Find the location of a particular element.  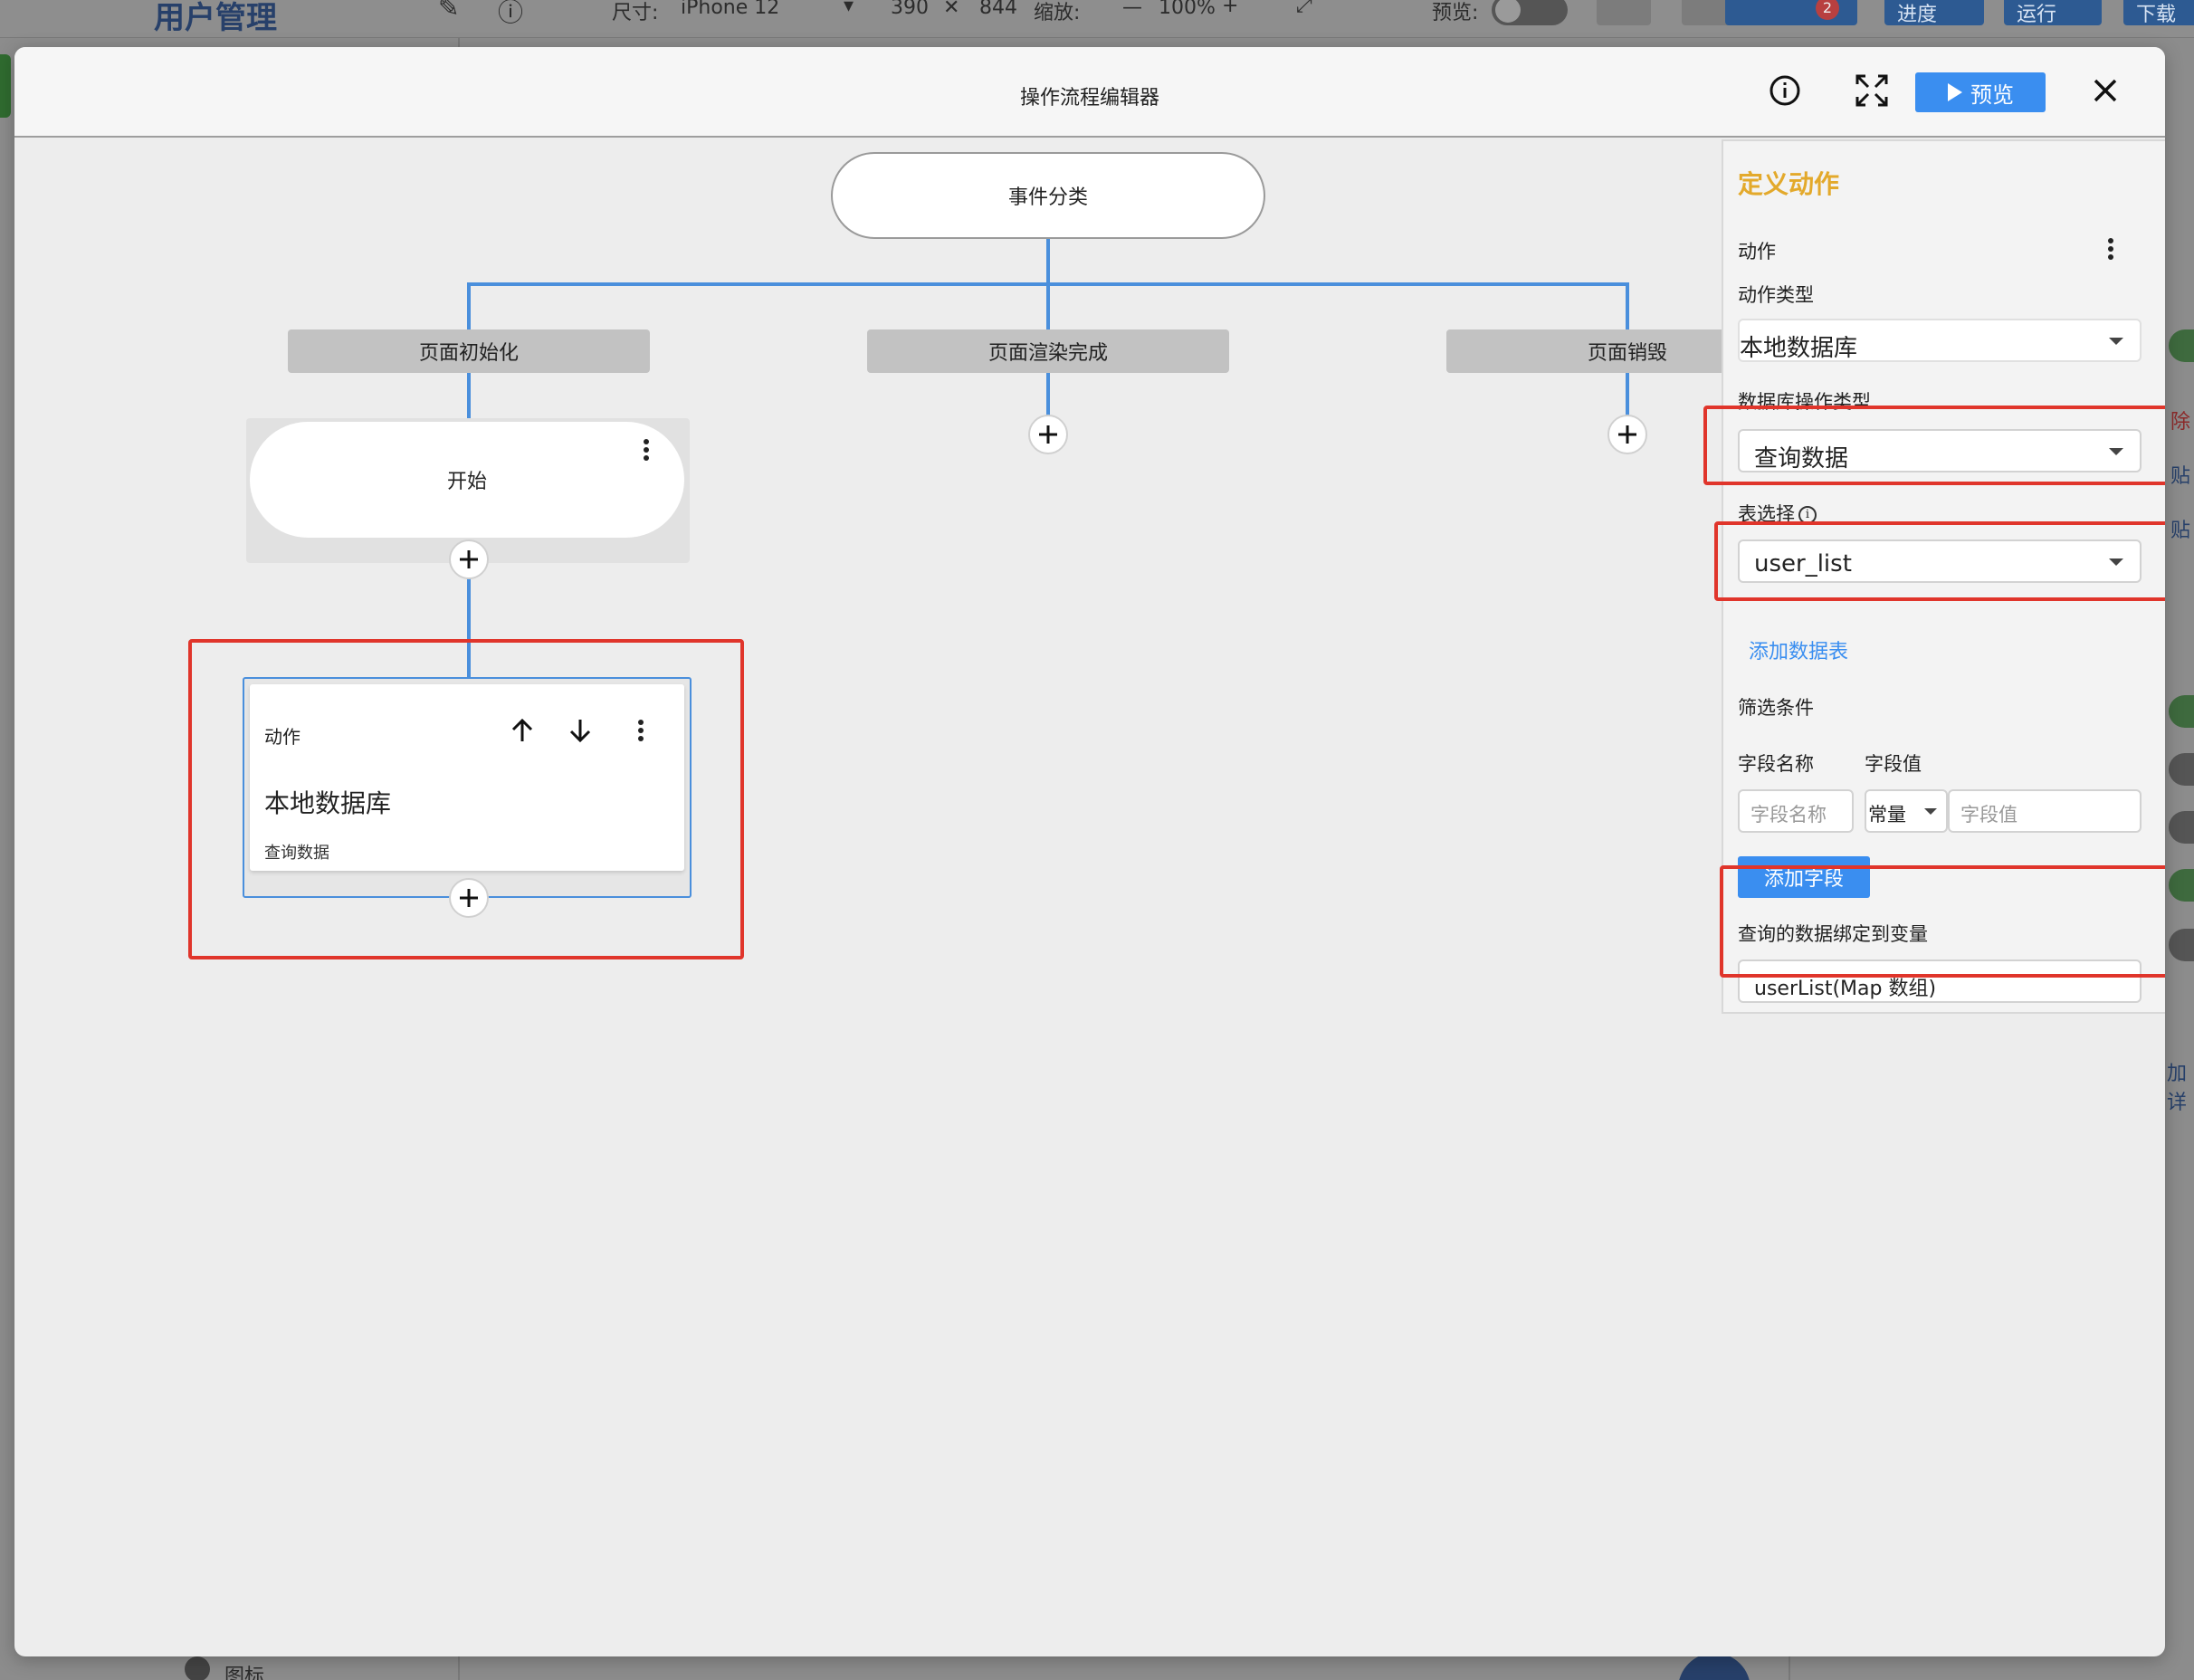

plus-icon: + is located at coordinates (1230, 8).